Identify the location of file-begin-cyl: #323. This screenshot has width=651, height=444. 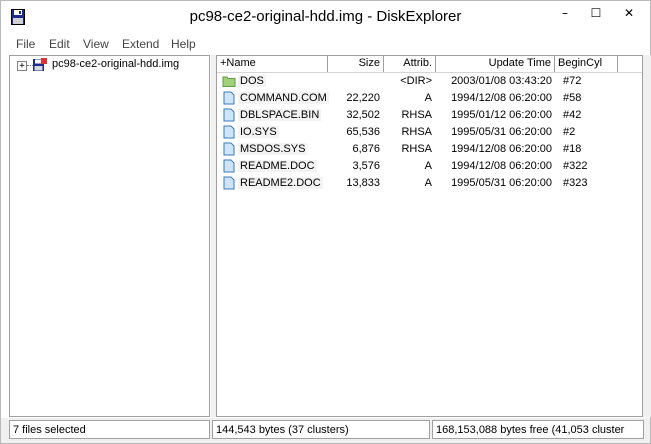
(575, 183).